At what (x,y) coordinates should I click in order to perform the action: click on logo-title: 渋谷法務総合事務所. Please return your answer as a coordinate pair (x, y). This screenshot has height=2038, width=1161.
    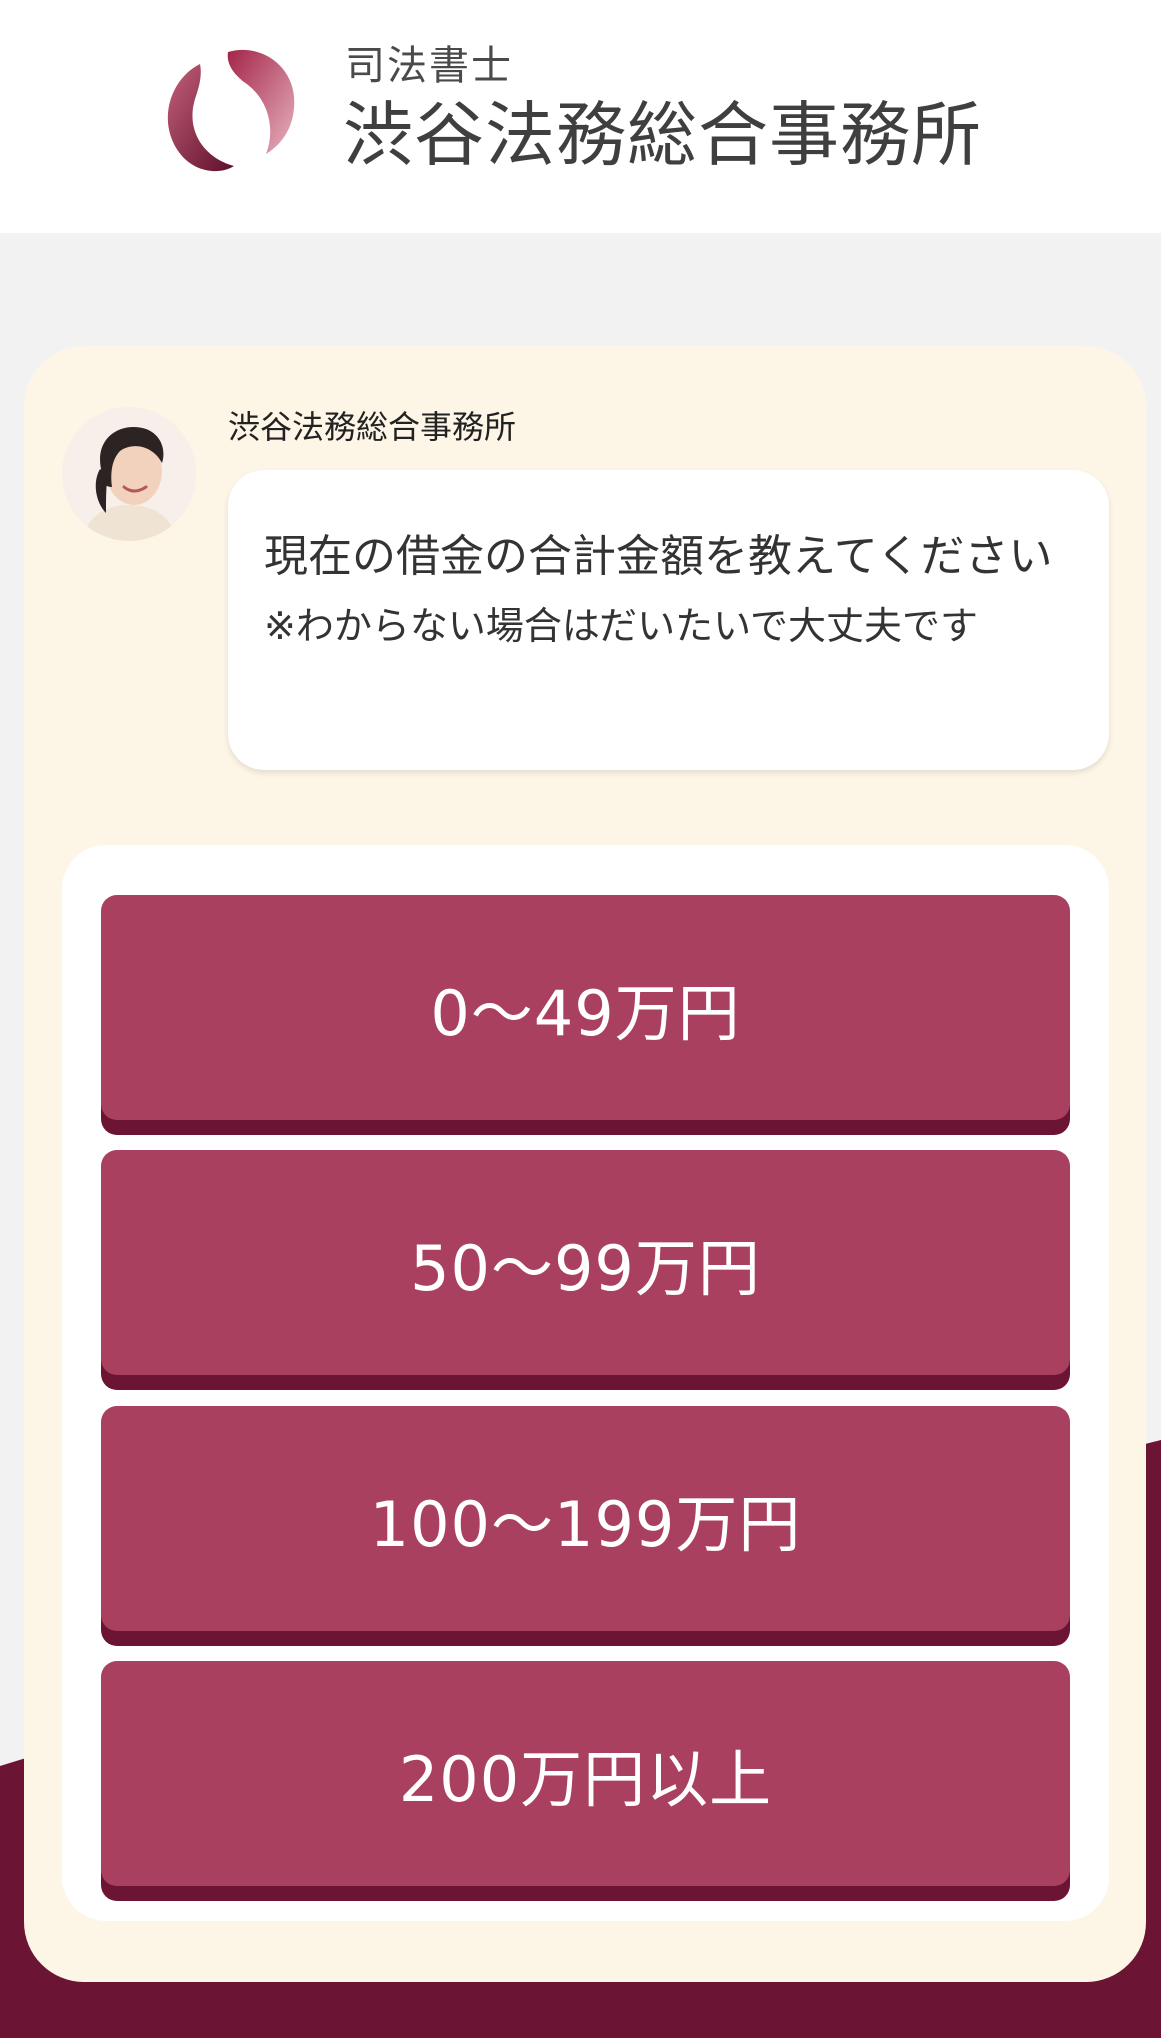
    Looking at the image, I should click on (662, 135).